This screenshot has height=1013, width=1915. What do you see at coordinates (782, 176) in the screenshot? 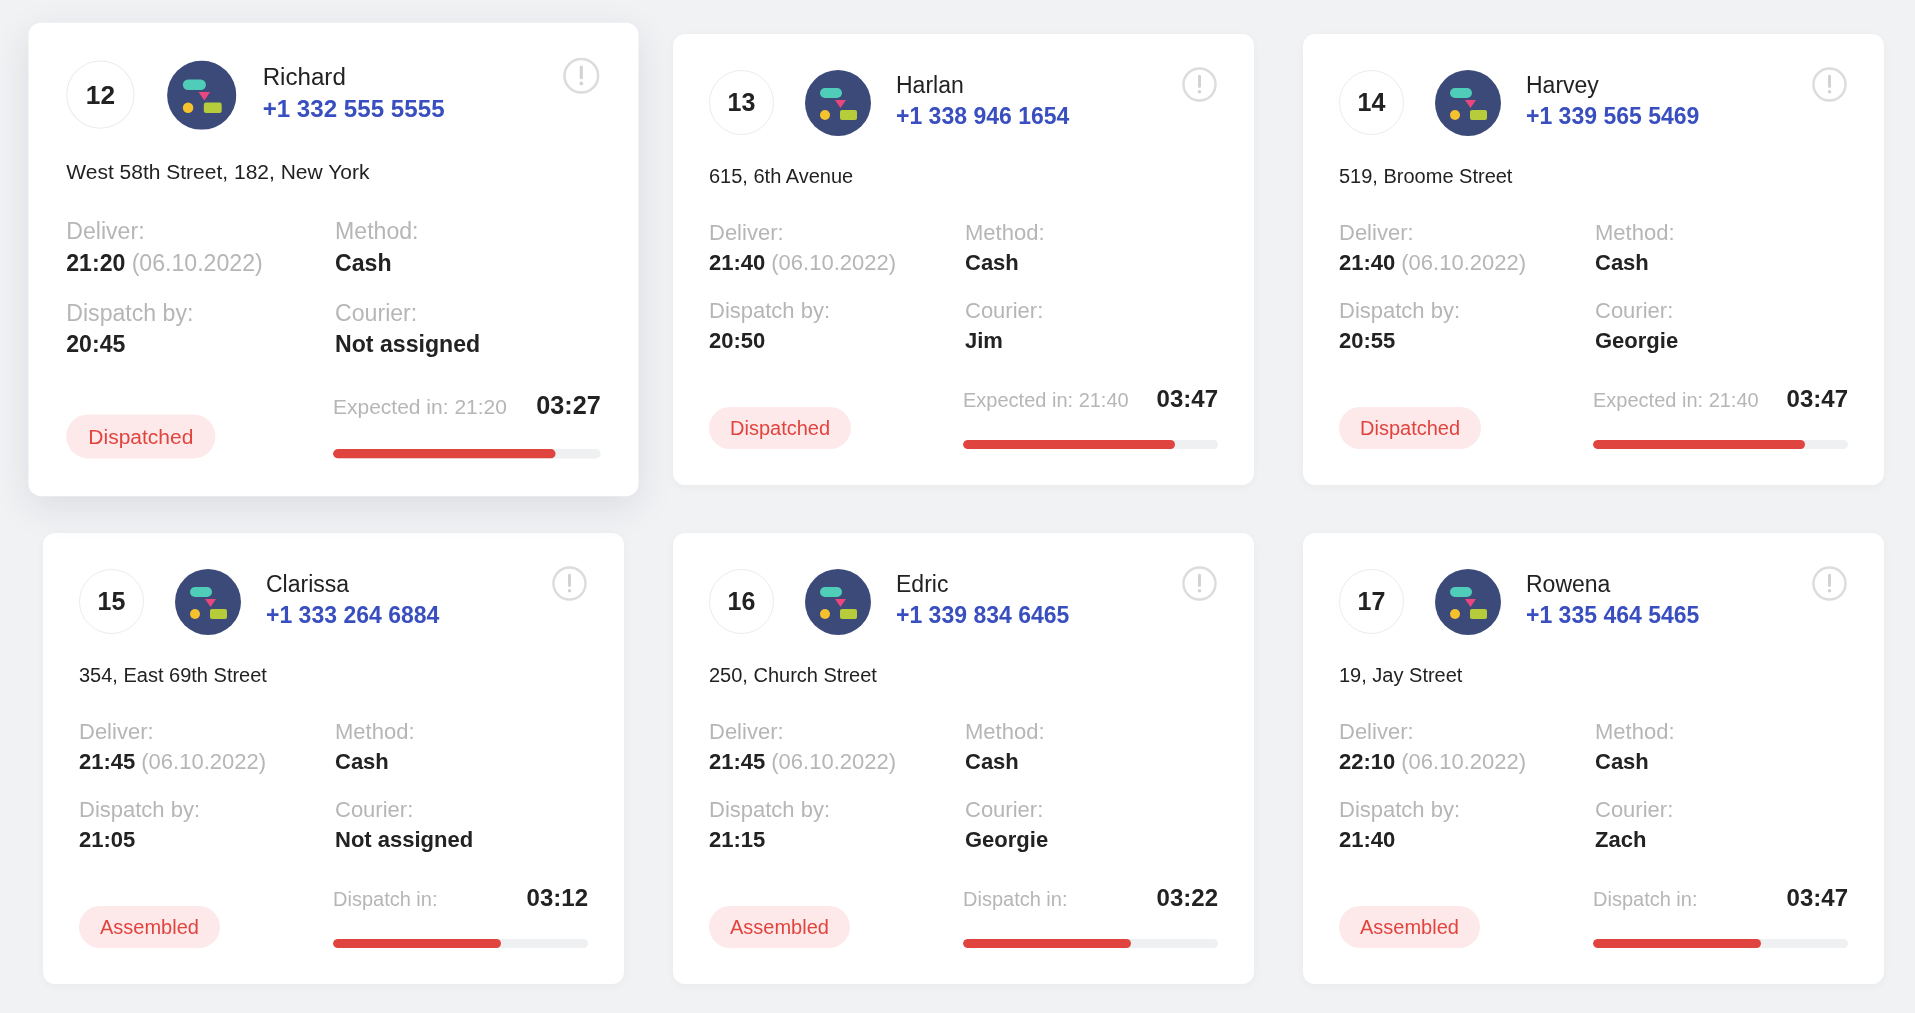
I see `delivery-address: 615, 6th Avenue` at bounding box center [782, 176].